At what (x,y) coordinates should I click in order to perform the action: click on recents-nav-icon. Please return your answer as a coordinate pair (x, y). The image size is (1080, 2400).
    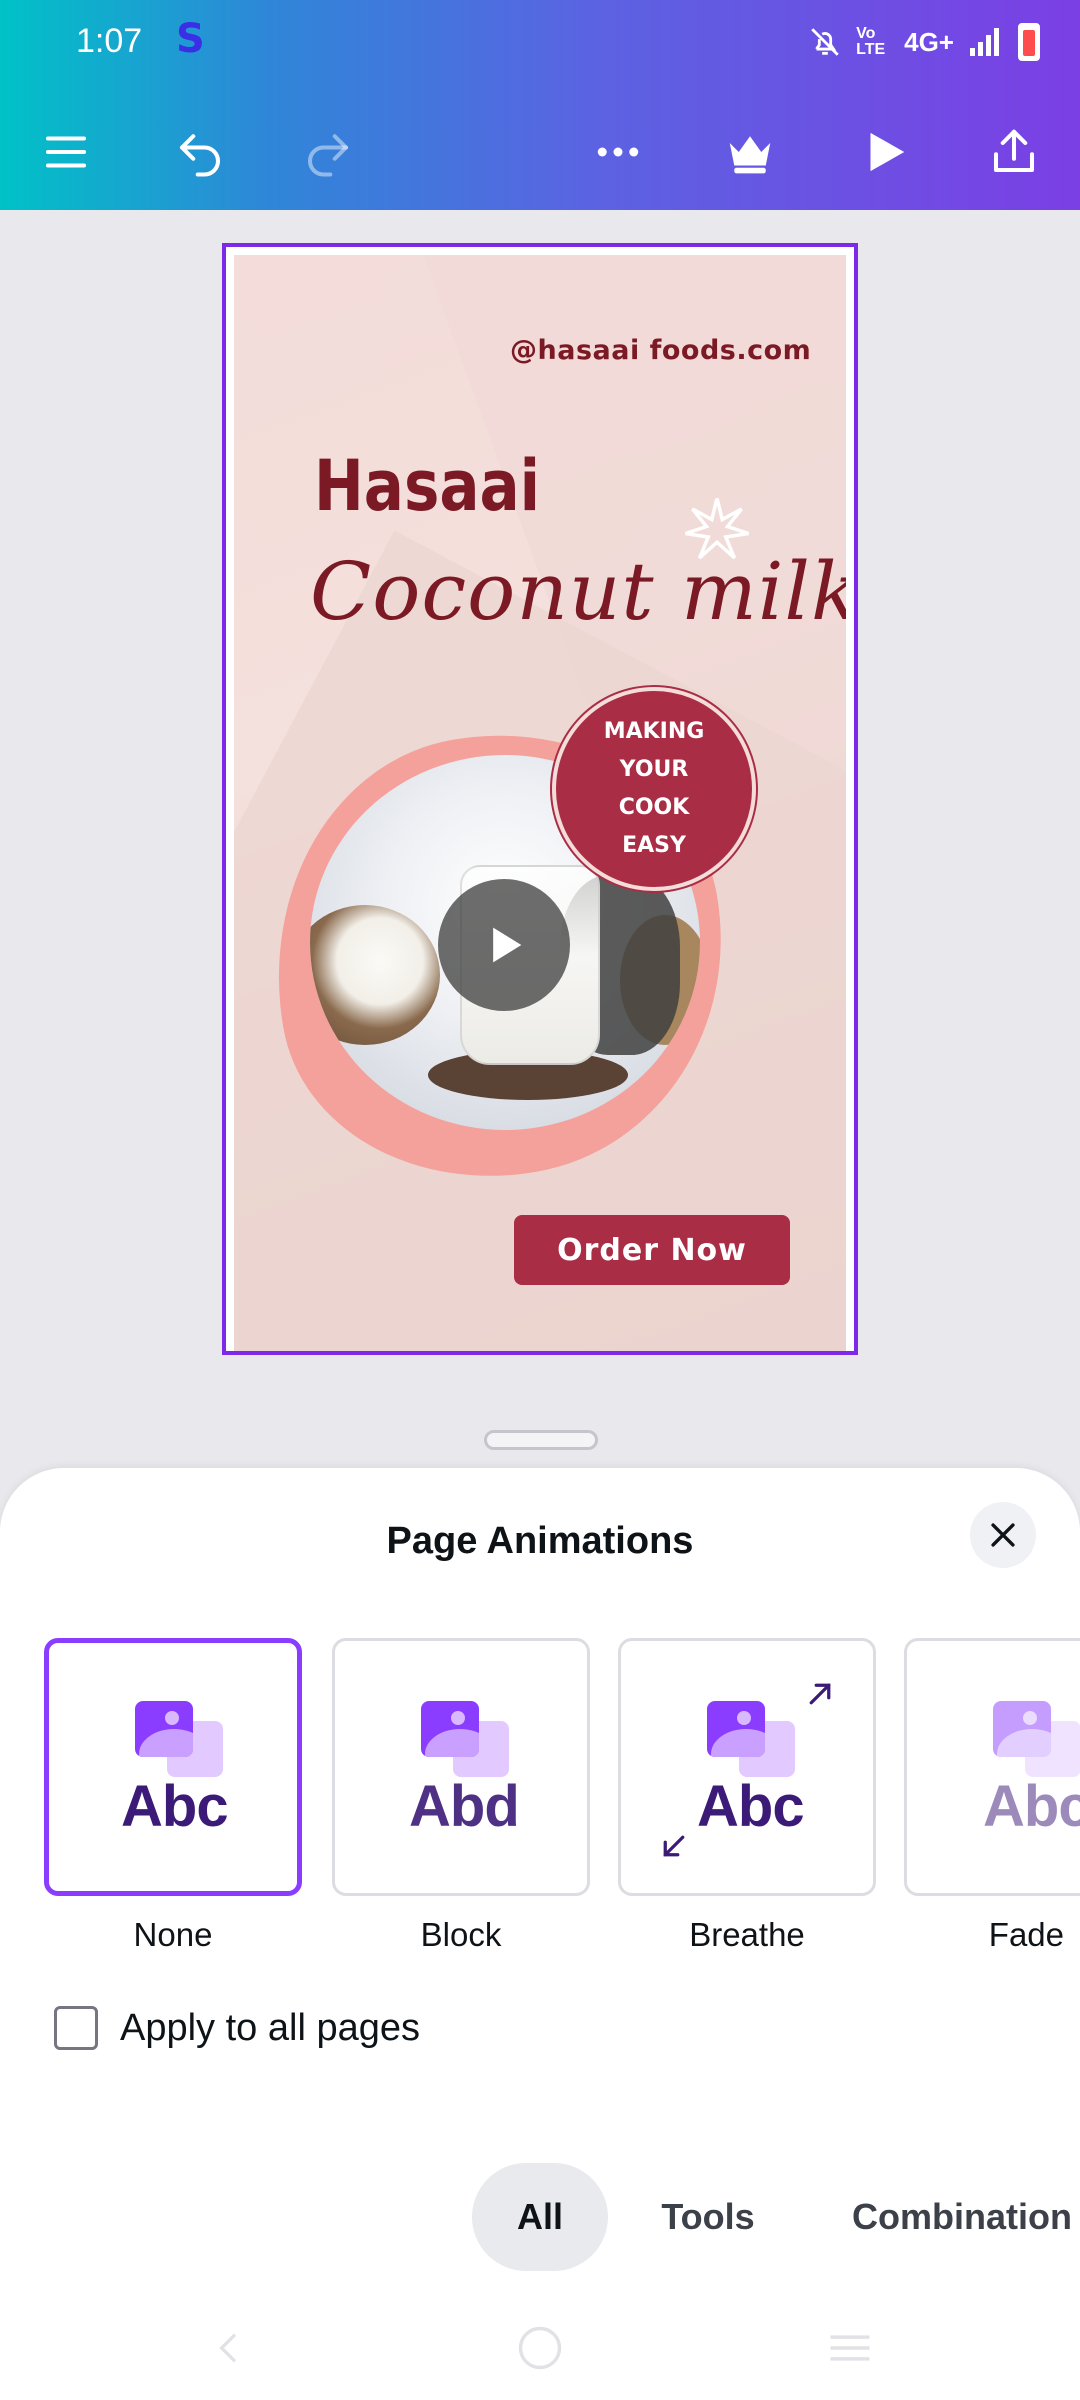
    Looking at the image, I should click on (850, 2348).